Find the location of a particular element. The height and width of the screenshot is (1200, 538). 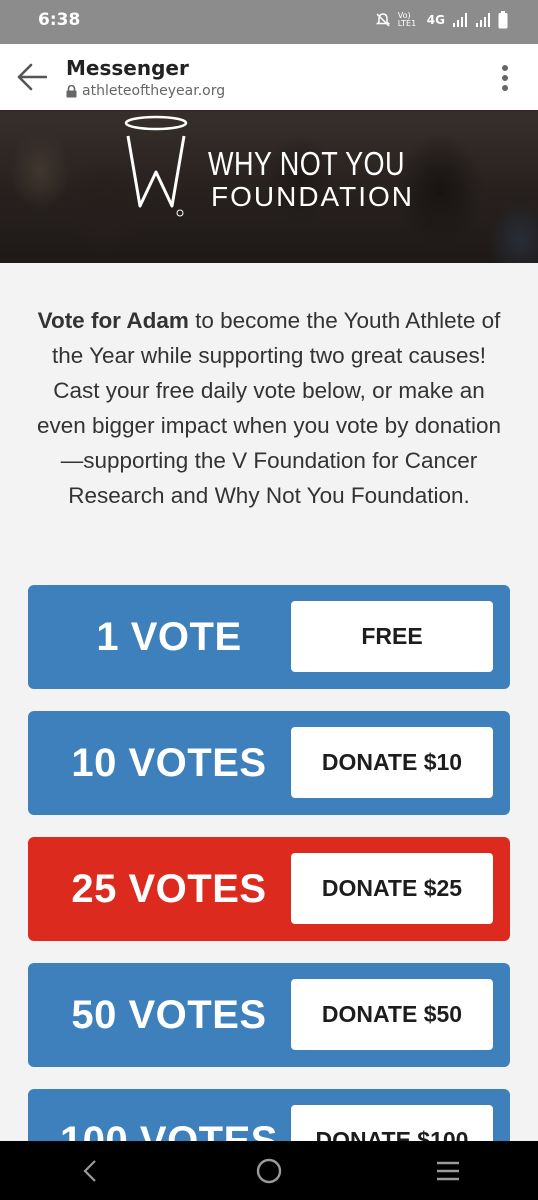

mute-icon is located at coordinates (383, 20).